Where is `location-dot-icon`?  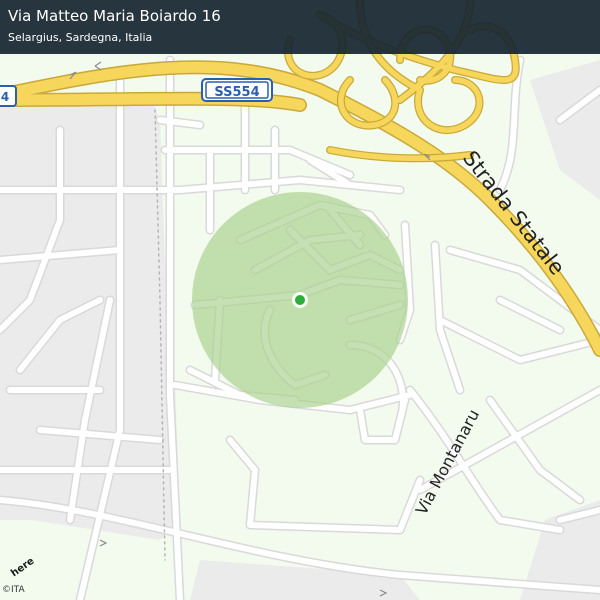
location-dot-icon is located at coordinates (300, 300).